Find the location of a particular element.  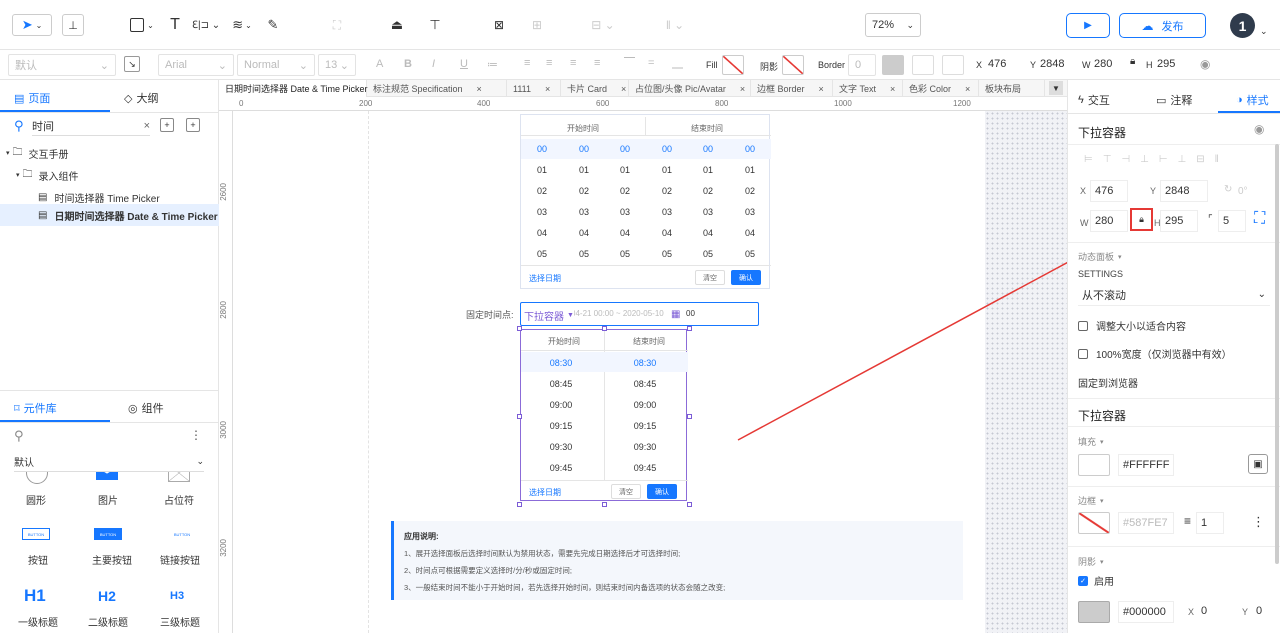

scroll-mode-select: 从不滚动 ⌄ is located at coordinates (1174, 295).